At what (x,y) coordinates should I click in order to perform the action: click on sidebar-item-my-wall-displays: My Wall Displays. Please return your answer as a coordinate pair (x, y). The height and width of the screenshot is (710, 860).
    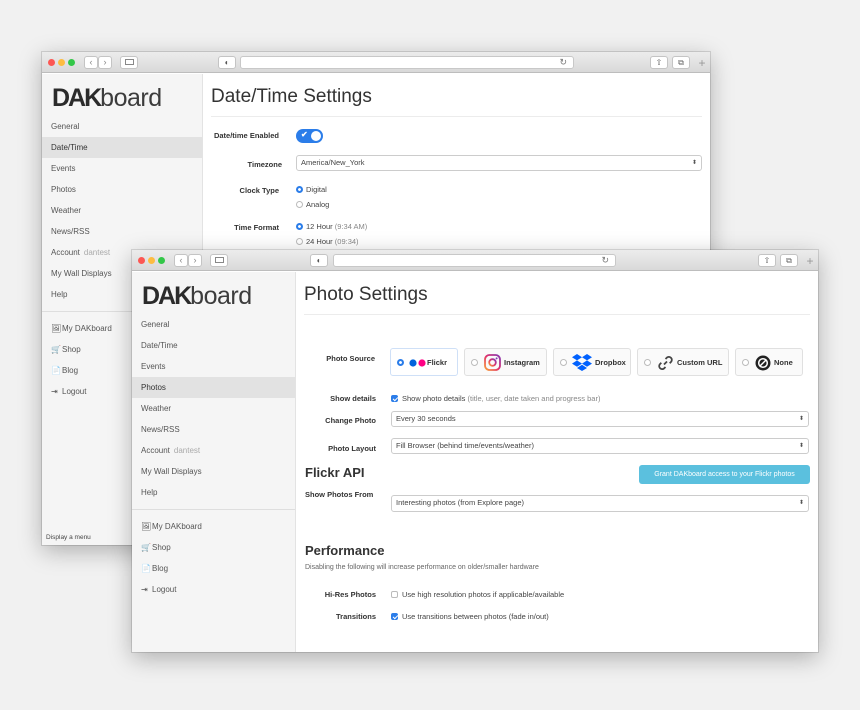
    Looking at the image, I should click on (213, 471).